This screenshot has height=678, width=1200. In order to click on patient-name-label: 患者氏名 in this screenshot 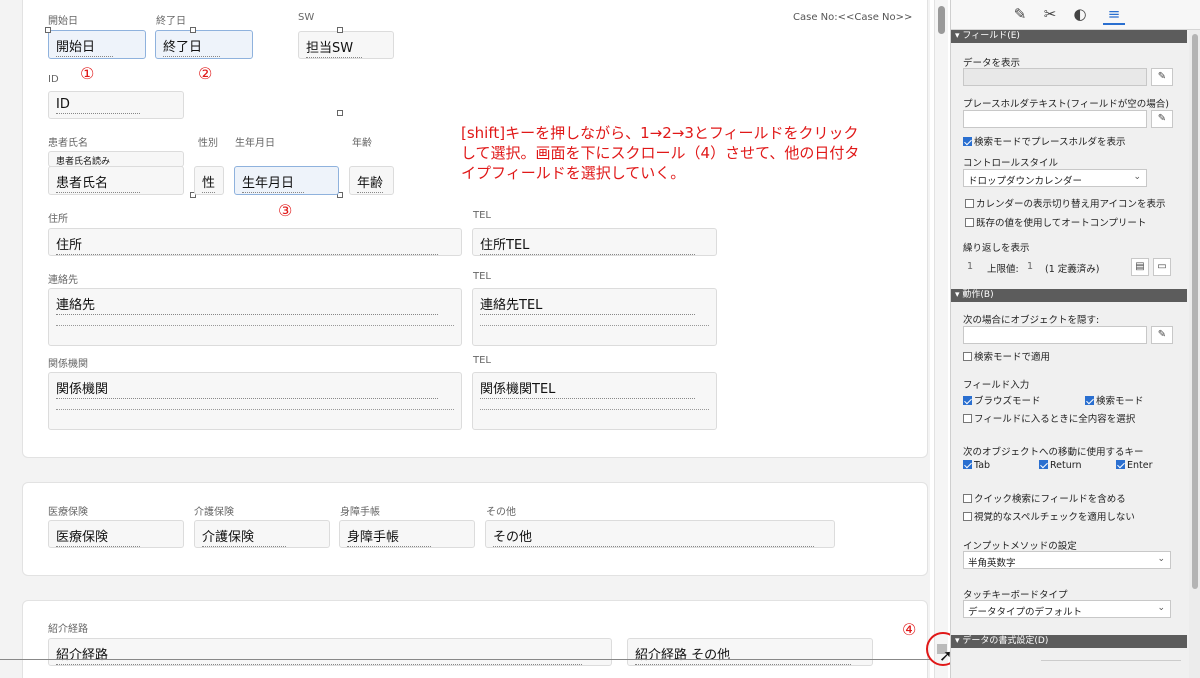, I will do `click(68, 143)`.